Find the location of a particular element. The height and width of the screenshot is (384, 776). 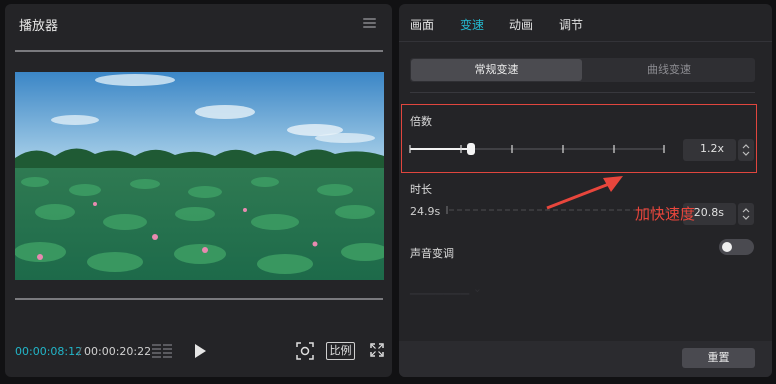

speed-slider is located at coordinates (539, 149).